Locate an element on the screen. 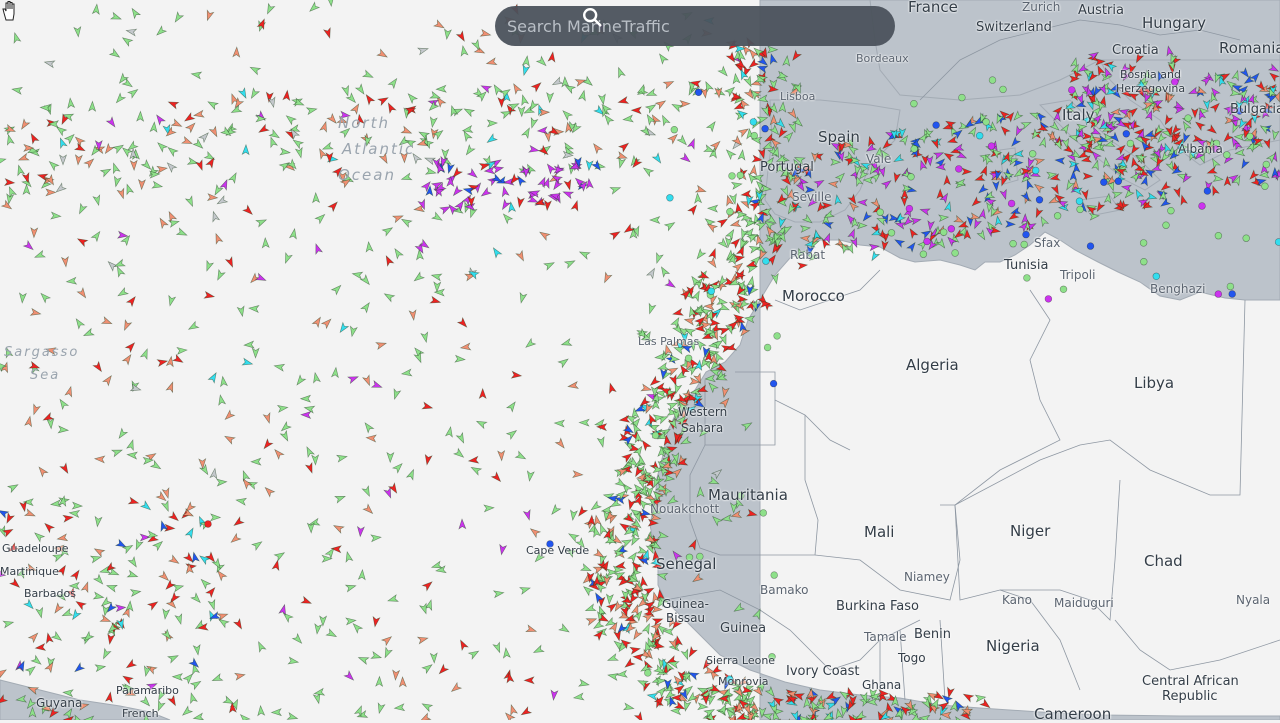  search-input is located at coordinates (632, 26).